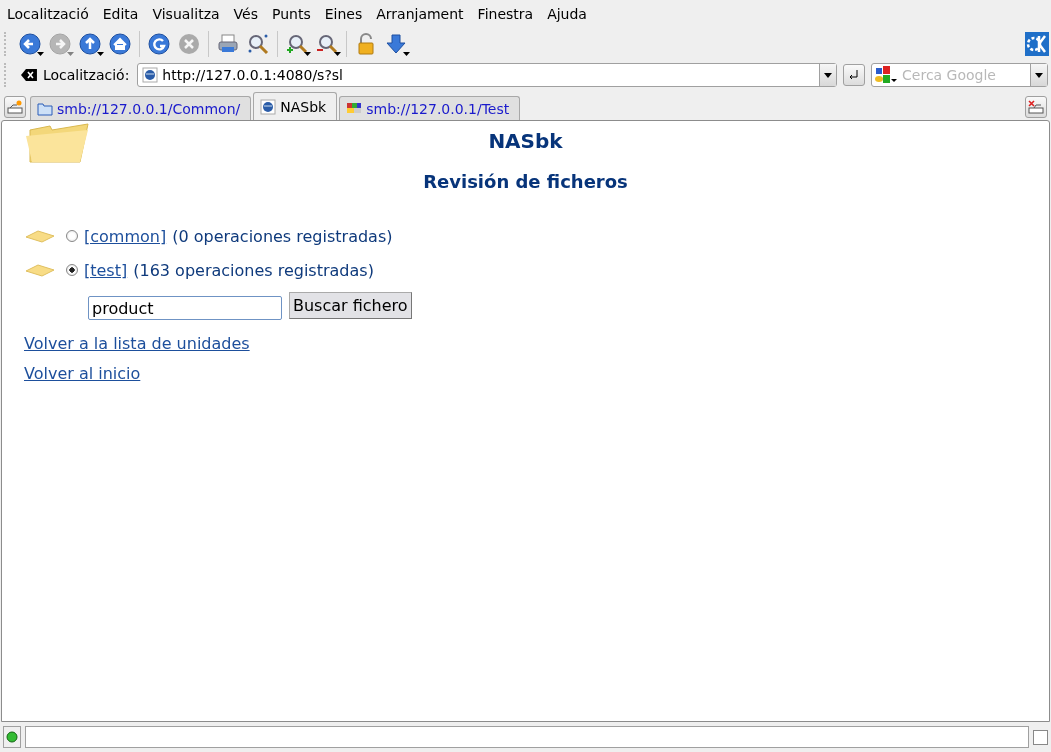 The width and height of the screenshot is (1051, 752). What do you see at coordinates (106, 270) in the screenshot?
I see `unit-link: [test]` at bounding box center [106, 270].